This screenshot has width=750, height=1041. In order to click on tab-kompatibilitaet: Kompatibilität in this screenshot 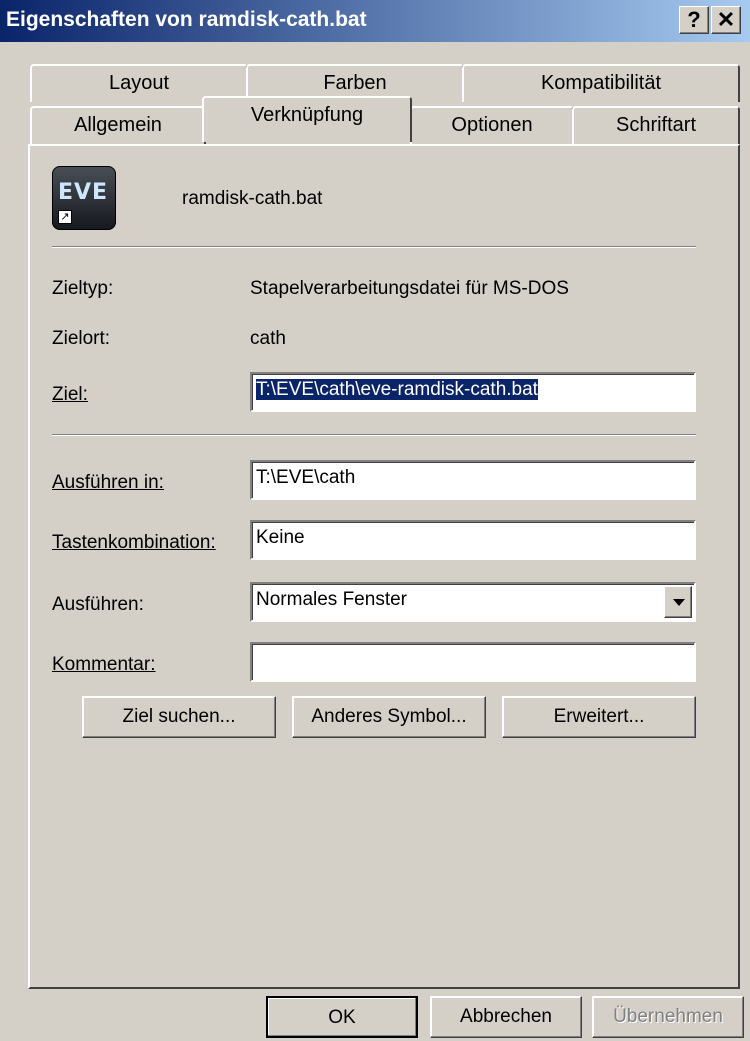, I will do `click(601, 83)`.